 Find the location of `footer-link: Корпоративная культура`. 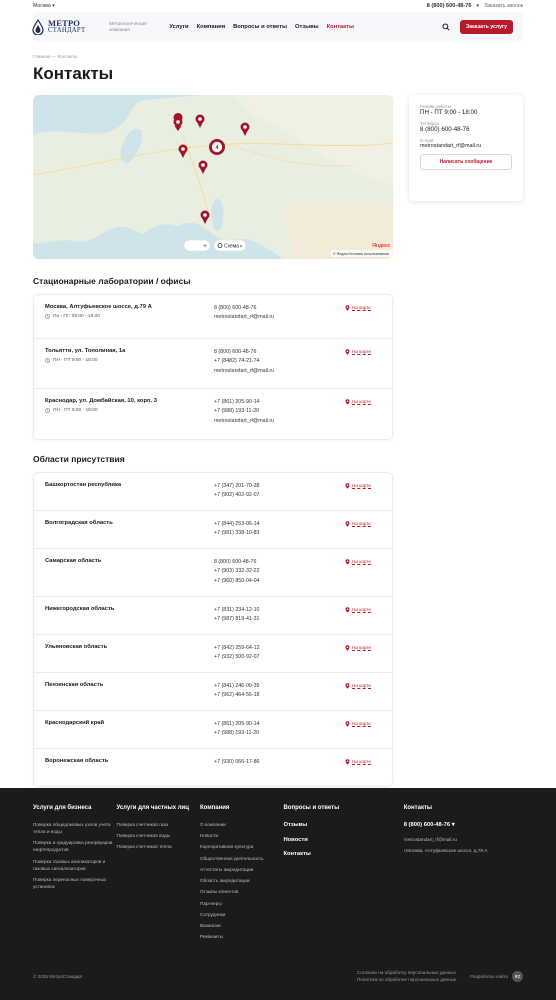

footer-link: Корпоративная культура is located at coordinates (241, 846).